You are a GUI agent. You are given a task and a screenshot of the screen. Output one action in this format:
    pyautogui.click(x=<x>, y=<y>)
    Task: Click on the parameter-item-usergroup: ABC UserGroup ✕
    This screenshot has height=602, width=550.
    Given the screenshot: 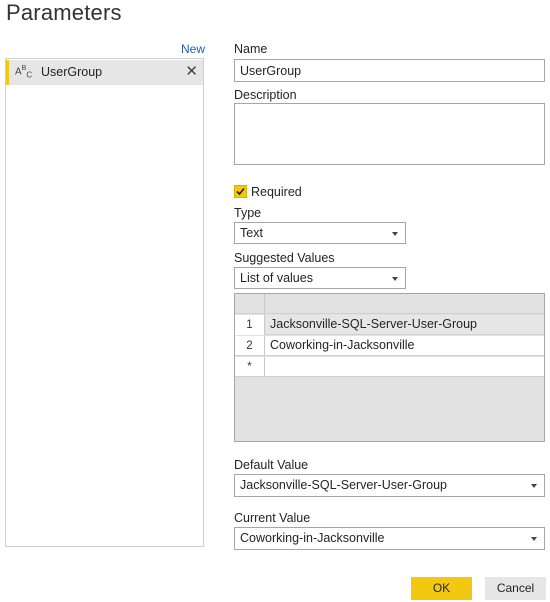 What is the action you would take?
    pyautogui.click(x=104, y=72)
    